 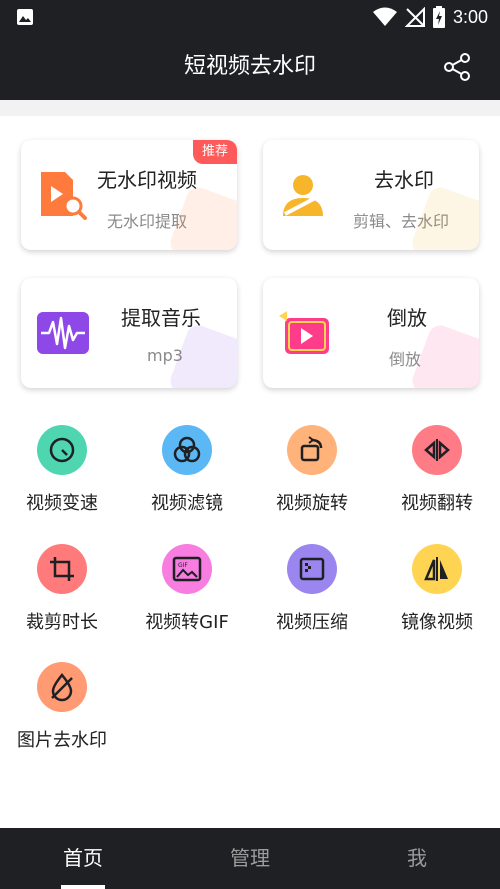 What do you see at coordinates (312, 622) in the screenshot?
I see `tool-label: 视频压缩` at bounding box center [312, 622].